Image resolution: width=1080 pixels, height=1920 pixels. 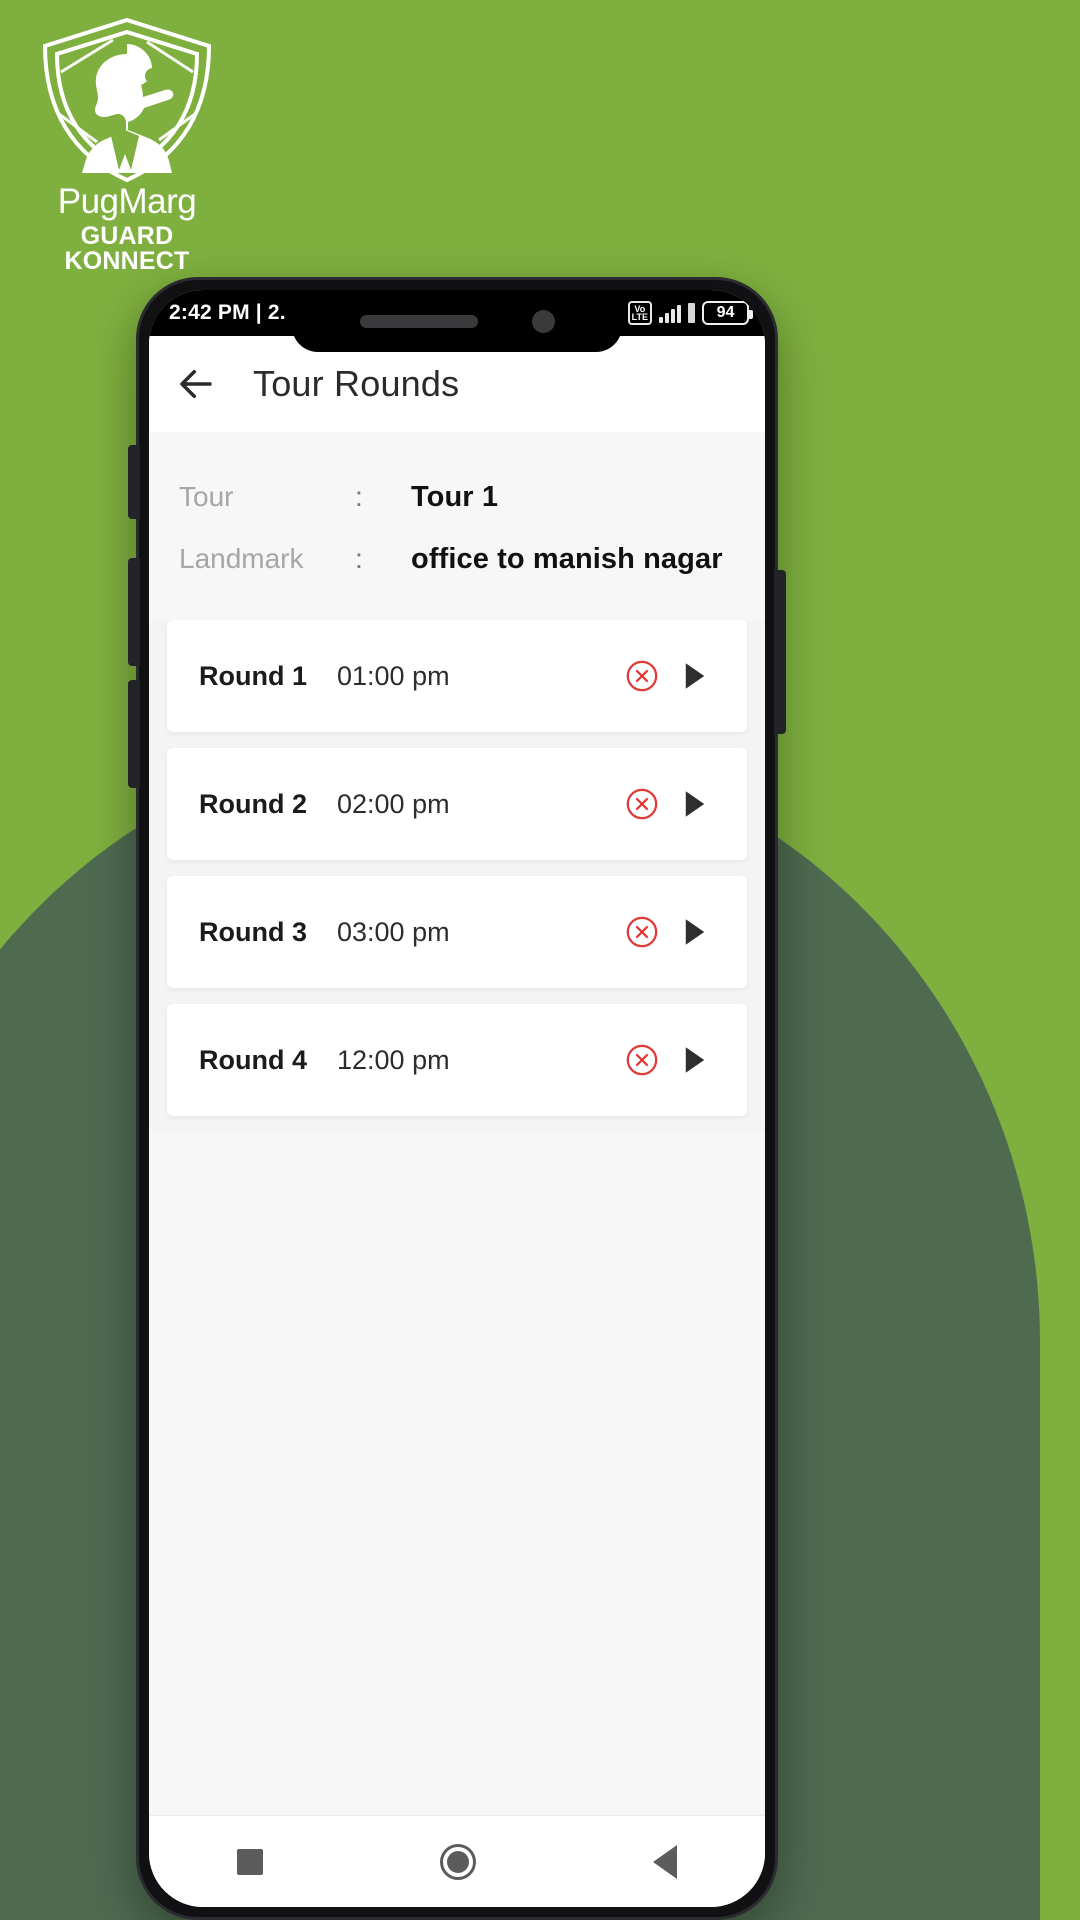 What do you see at coordinates (639, 313) in the screenshot?
I see `volte-icon: Vo LTE` at bounding box center [639, 313].